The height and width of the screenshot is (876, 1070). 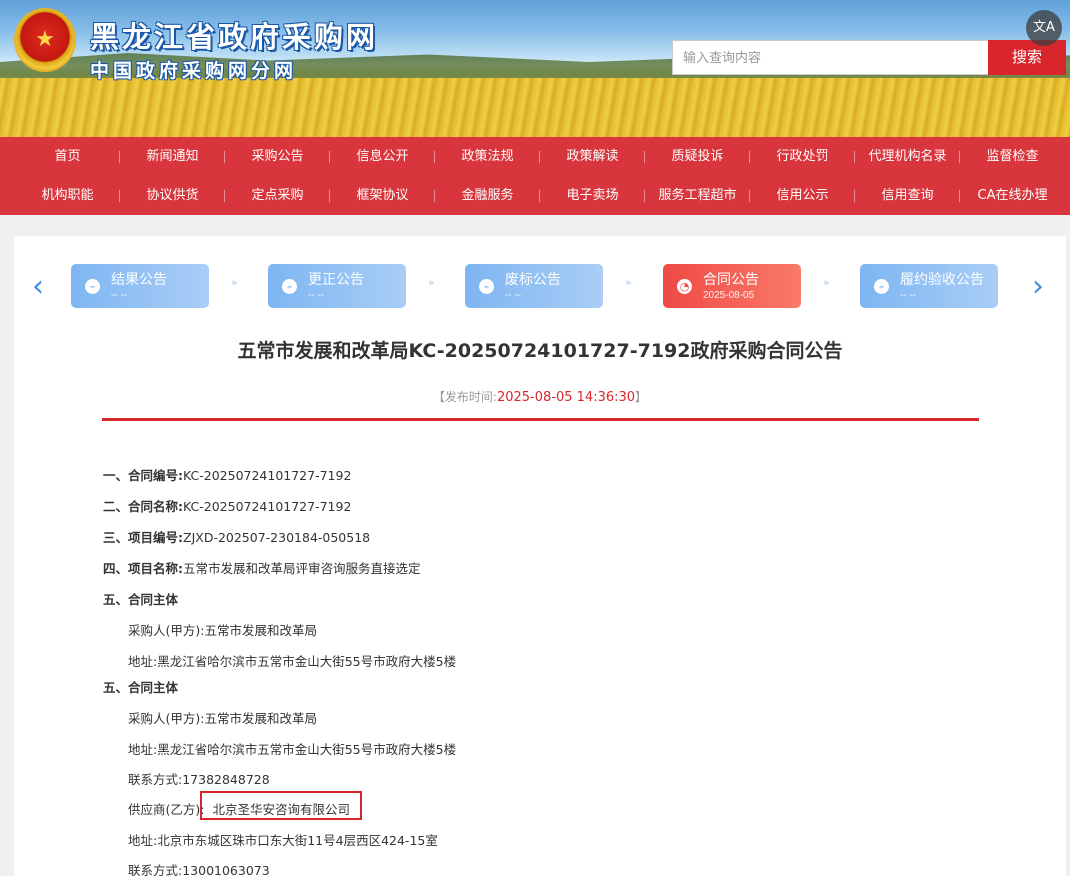 I want to click on purchaser-address-2: 地址:黑龙江省哈尔滨市五常市金山大街55号市政府大楼5楼, so click(x=292, y=749).